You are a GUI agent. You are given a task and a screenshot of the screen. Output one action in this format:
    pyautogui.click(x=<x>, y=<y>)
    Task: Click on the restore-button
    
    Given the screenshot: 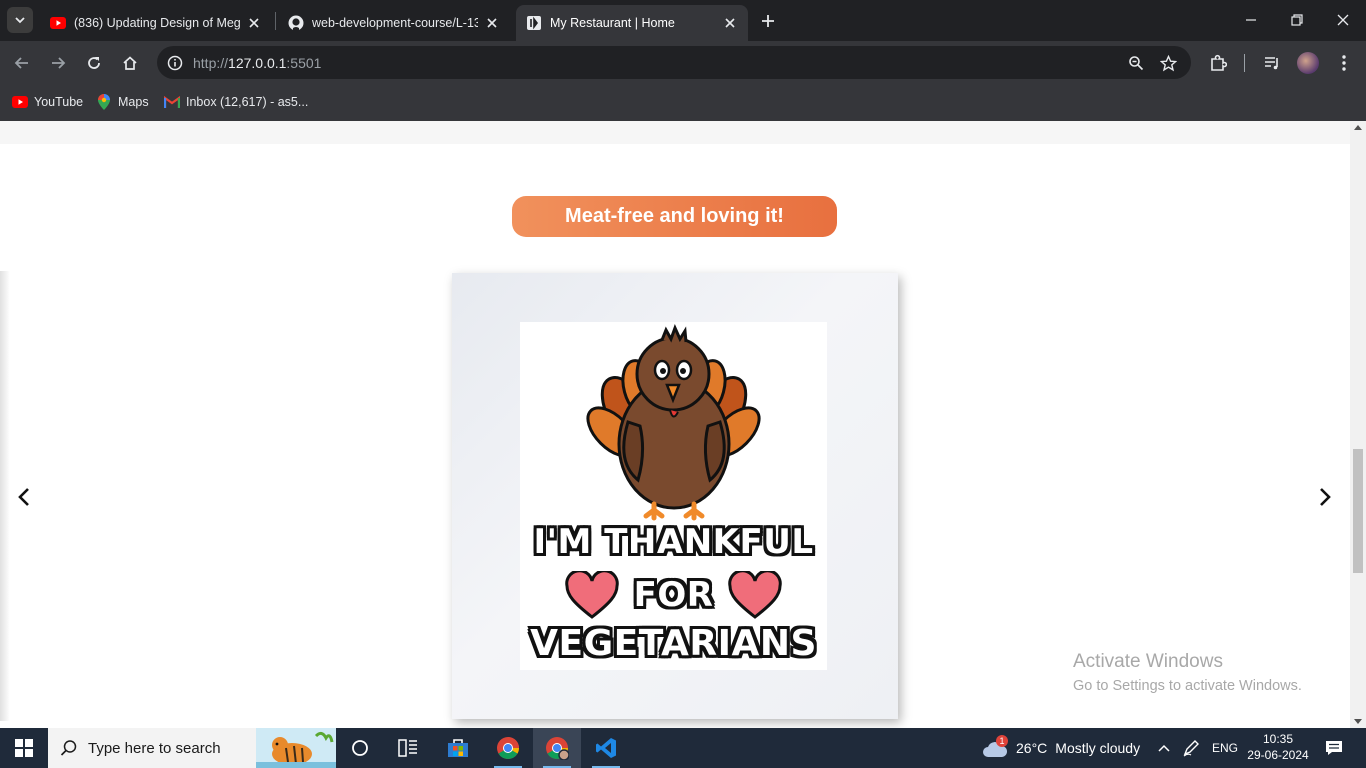 What is the action you would take?
    pyautogui.click(x=1297, y=20)
    